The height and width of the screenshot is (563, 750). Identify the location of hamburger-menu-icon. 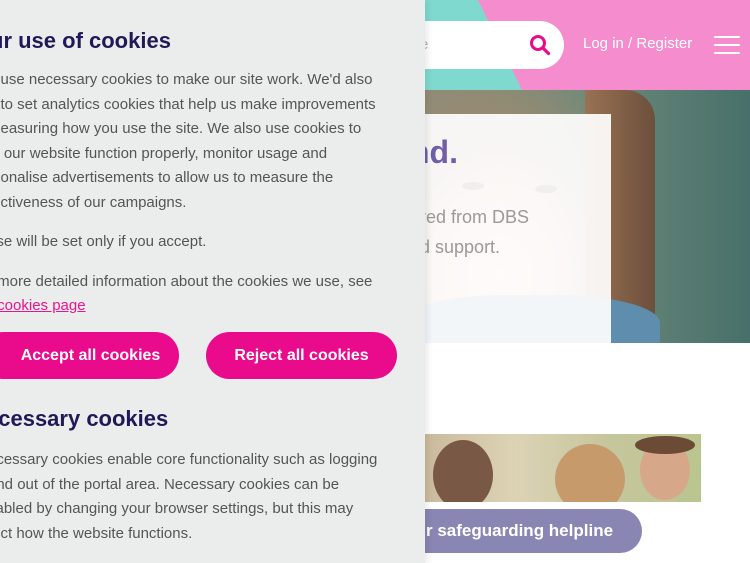
(727, 46).